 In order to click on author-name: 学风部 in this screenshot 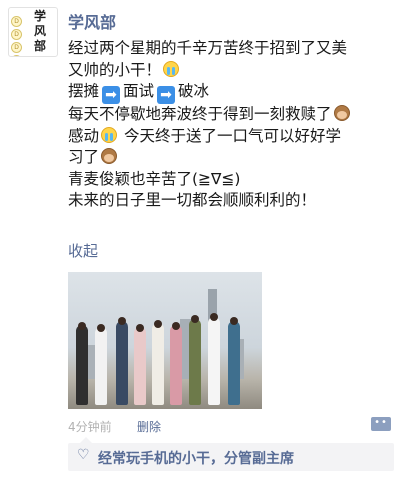, I will do `click(92, 21)`.